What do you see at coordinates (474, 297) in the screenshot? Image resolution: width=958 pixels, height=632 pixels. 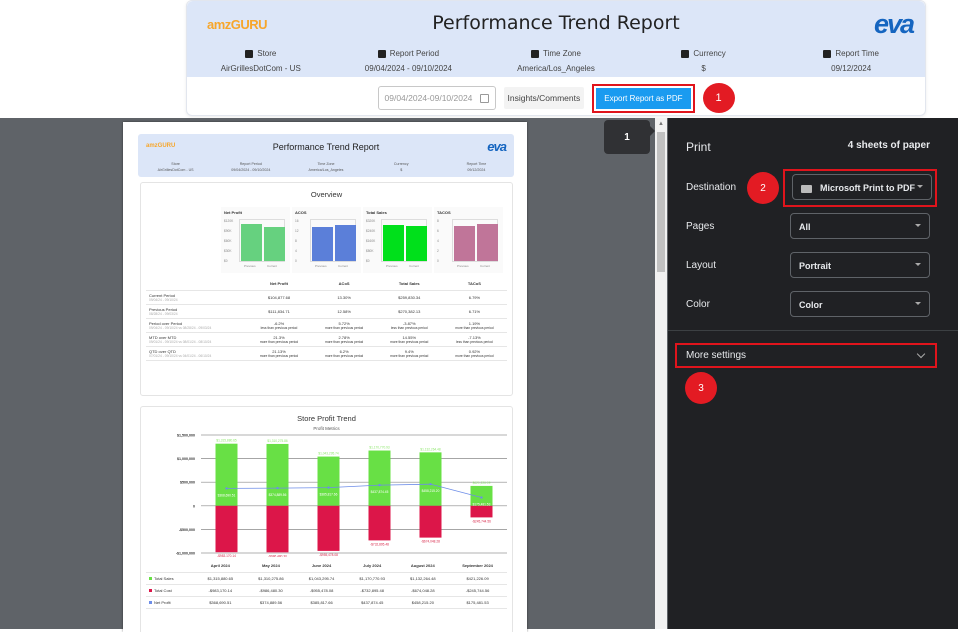 I see `table-cell: 6.79%` at bounding box center [474, 297].